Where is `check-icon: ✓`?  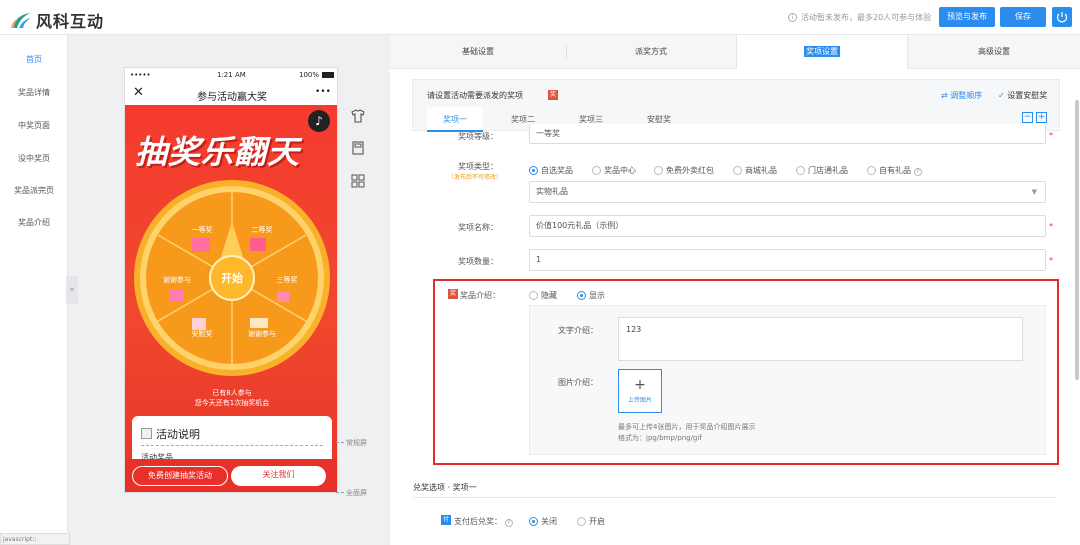 check-icon: ✓ is located at coordinates (1001, 95).